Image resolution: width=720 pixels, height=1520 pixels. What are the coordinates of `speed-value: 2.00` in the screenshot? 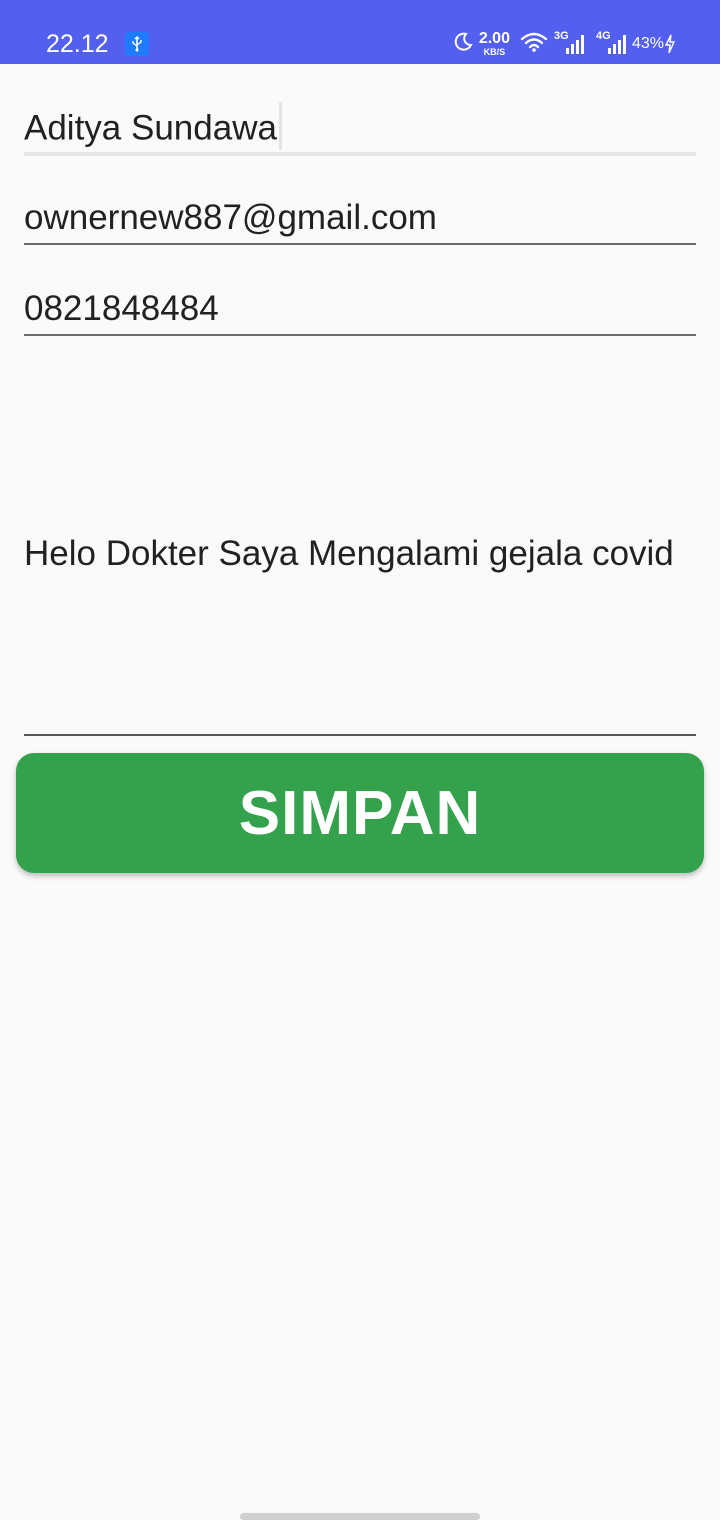 It's located at (494, 38).